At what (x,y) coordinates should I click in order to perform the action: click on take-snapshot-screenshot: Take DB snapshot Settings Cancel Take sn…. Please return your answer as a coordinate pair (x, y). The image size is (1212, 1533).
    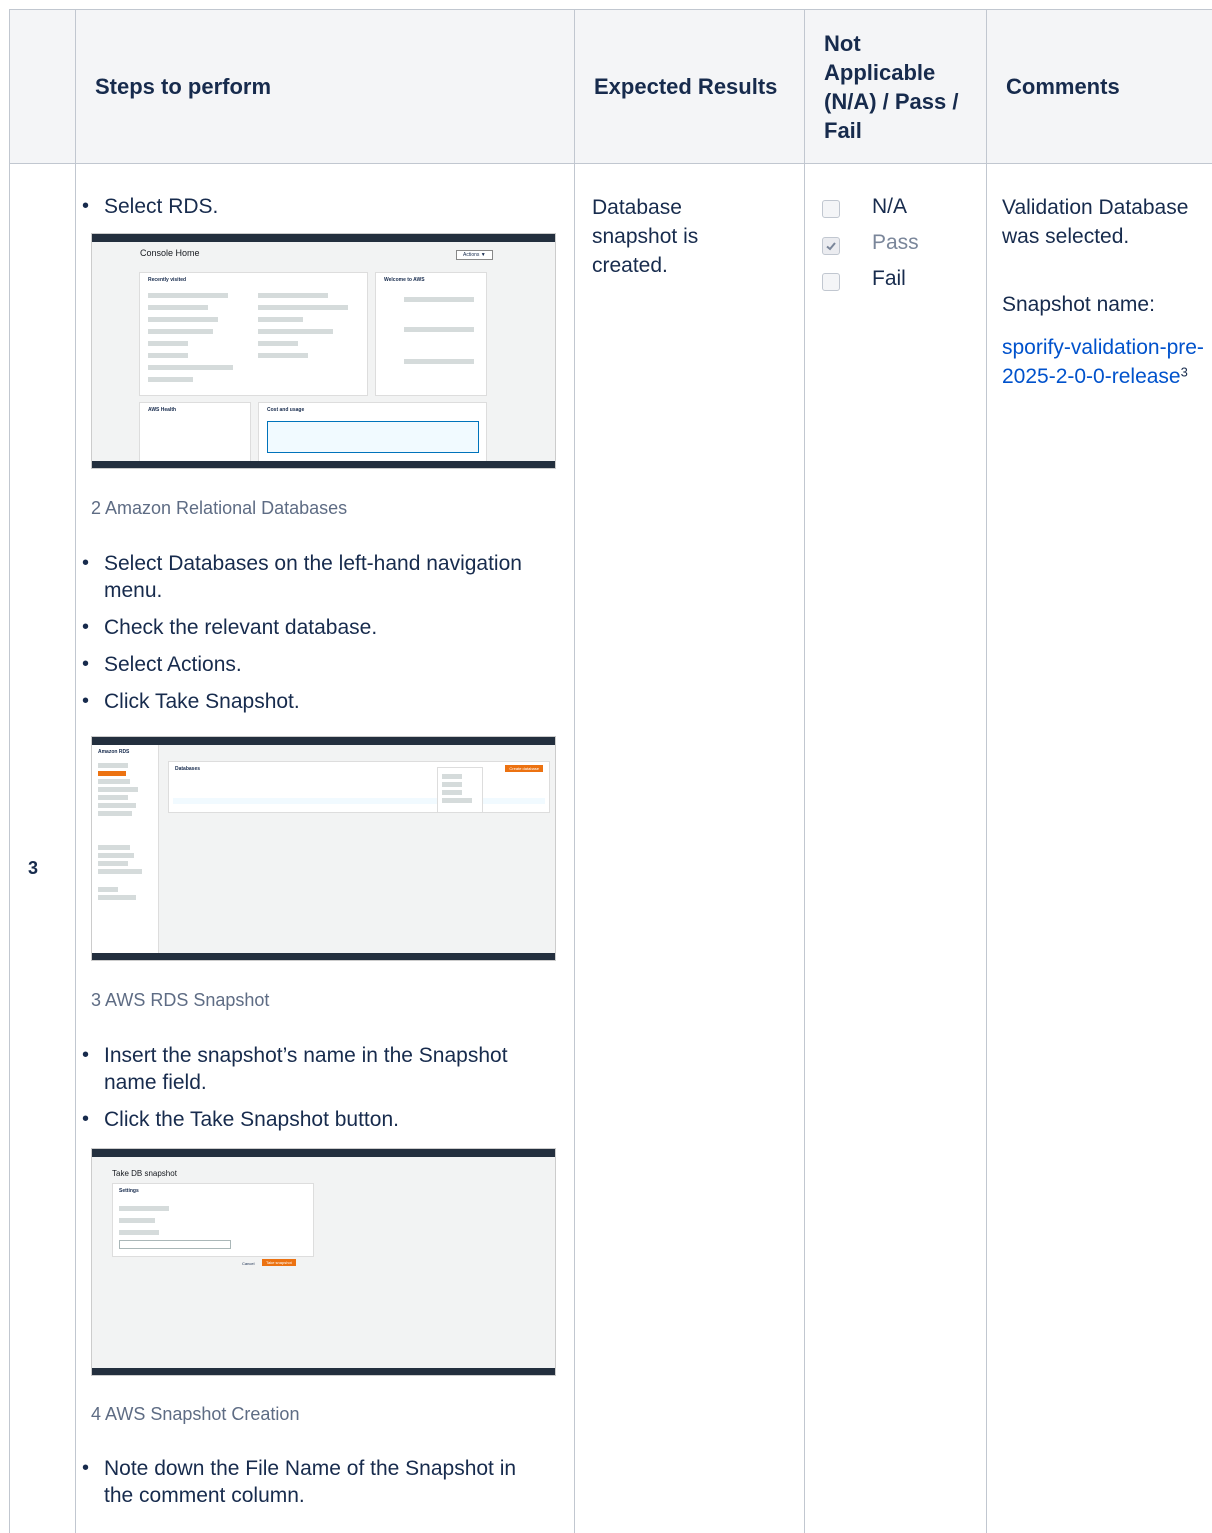
    Looking at the image, I should click on (323, 1262).